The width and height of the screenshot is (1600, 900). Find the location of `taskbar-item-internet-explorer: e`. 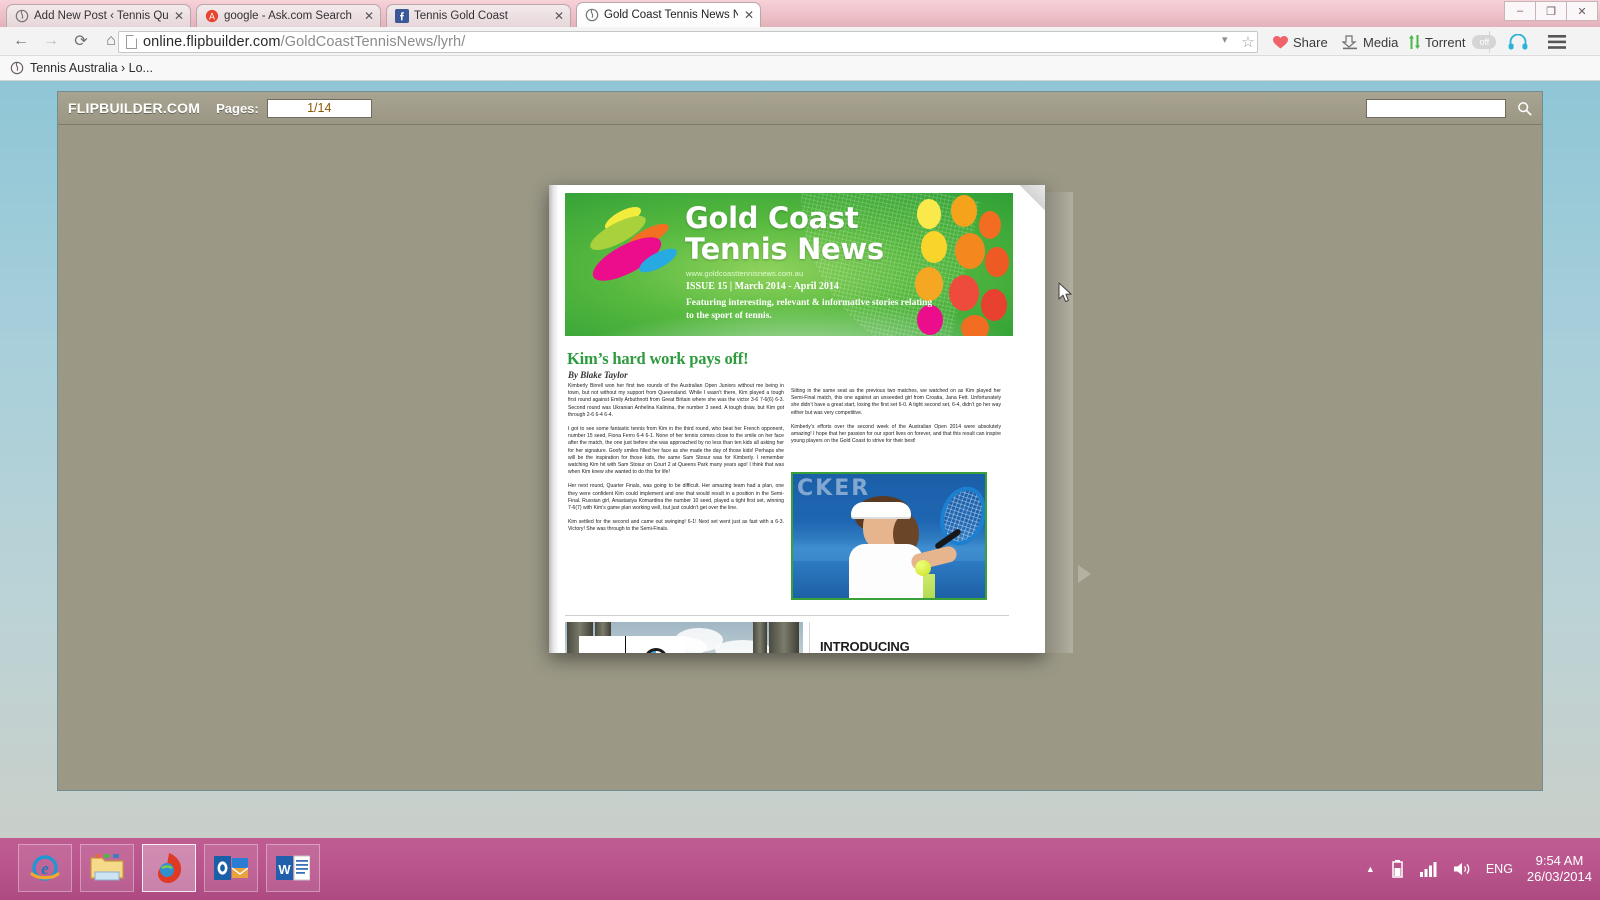

taskbar-item-internet-explorer: e is located at coordinates (45, 868).